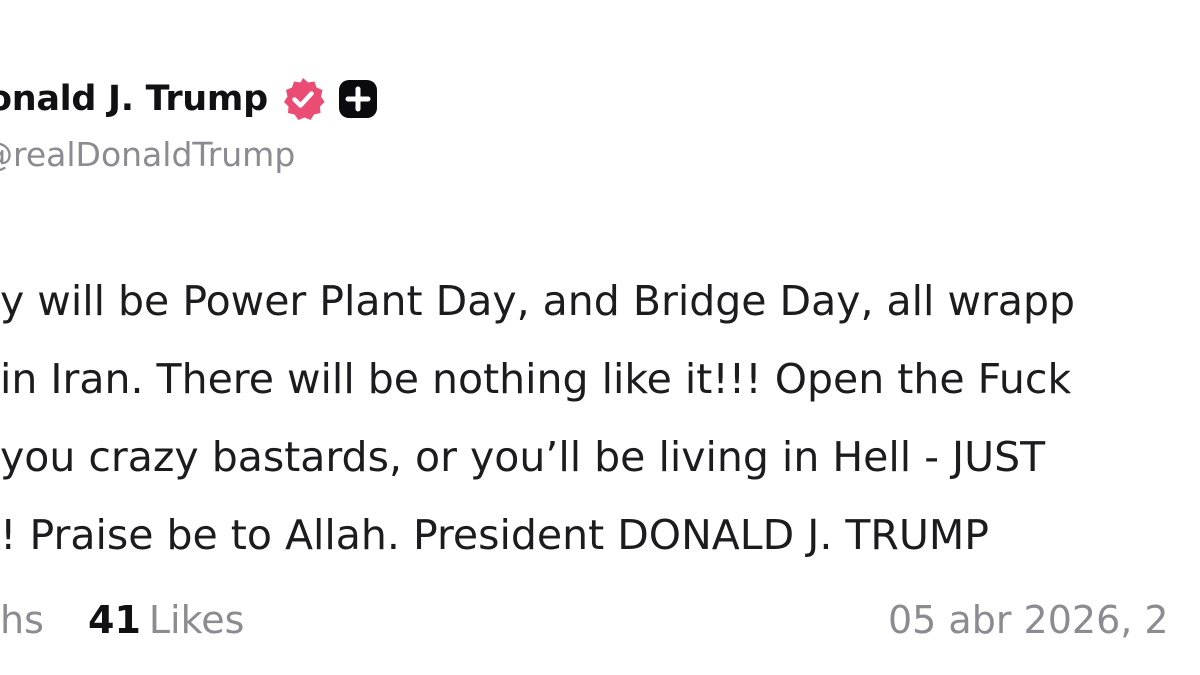 The image size is (1200, 675). What do you see at coordinates (114, 620) in the screenshot?
I see `likes-count: 41` at bounding box center [114, 620].